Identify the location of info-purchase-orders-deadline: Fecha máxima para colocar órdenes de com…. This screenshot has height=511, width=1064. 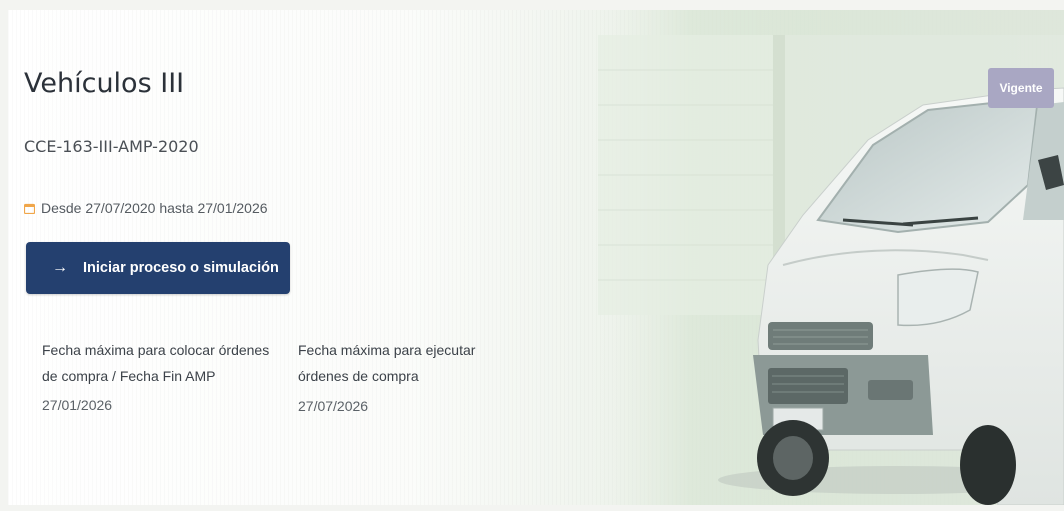
(162, 377).